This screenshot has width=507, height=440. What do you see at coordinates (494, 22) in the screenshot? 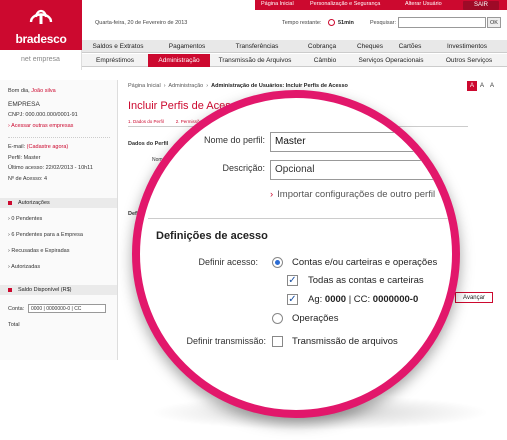
I see `search-ok-button: OK` at bounding box center [494, 22].